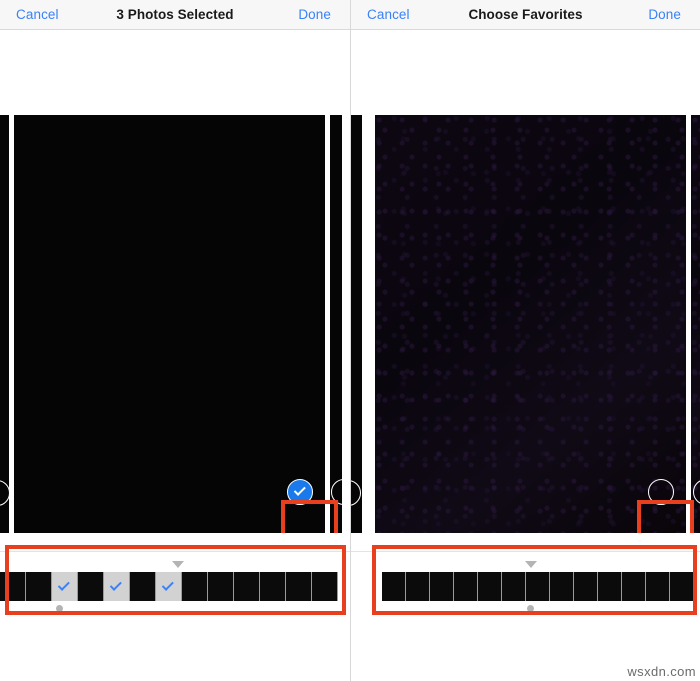 The height and width of the screenshot is (681, 700). What do you see at coordinates (175, 15) in the screenshot?
I see `navigation-bar-left: Cancel 3 Photos Selected Done` at bounding box center [175, 15].